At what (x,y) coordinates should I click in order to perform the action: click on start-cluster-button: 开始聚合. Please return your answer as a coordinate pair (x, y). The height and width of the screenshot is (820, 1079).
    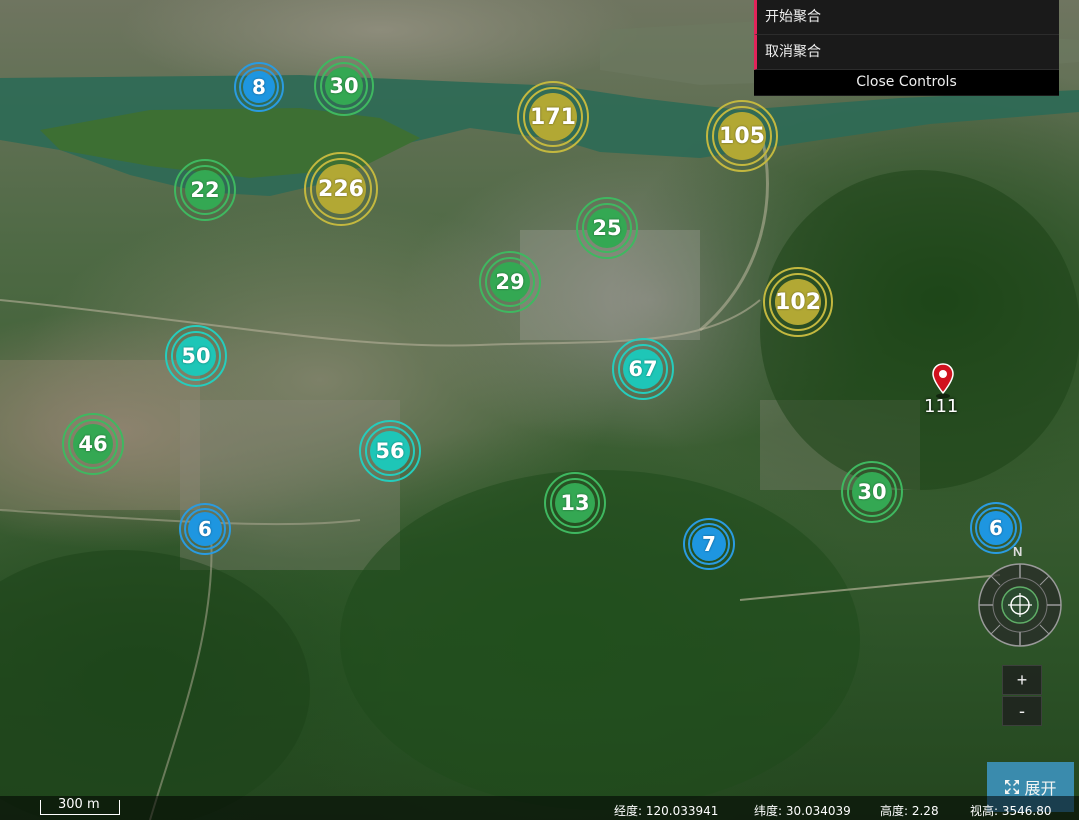
    Looking at the image, I should click on (906, 17).